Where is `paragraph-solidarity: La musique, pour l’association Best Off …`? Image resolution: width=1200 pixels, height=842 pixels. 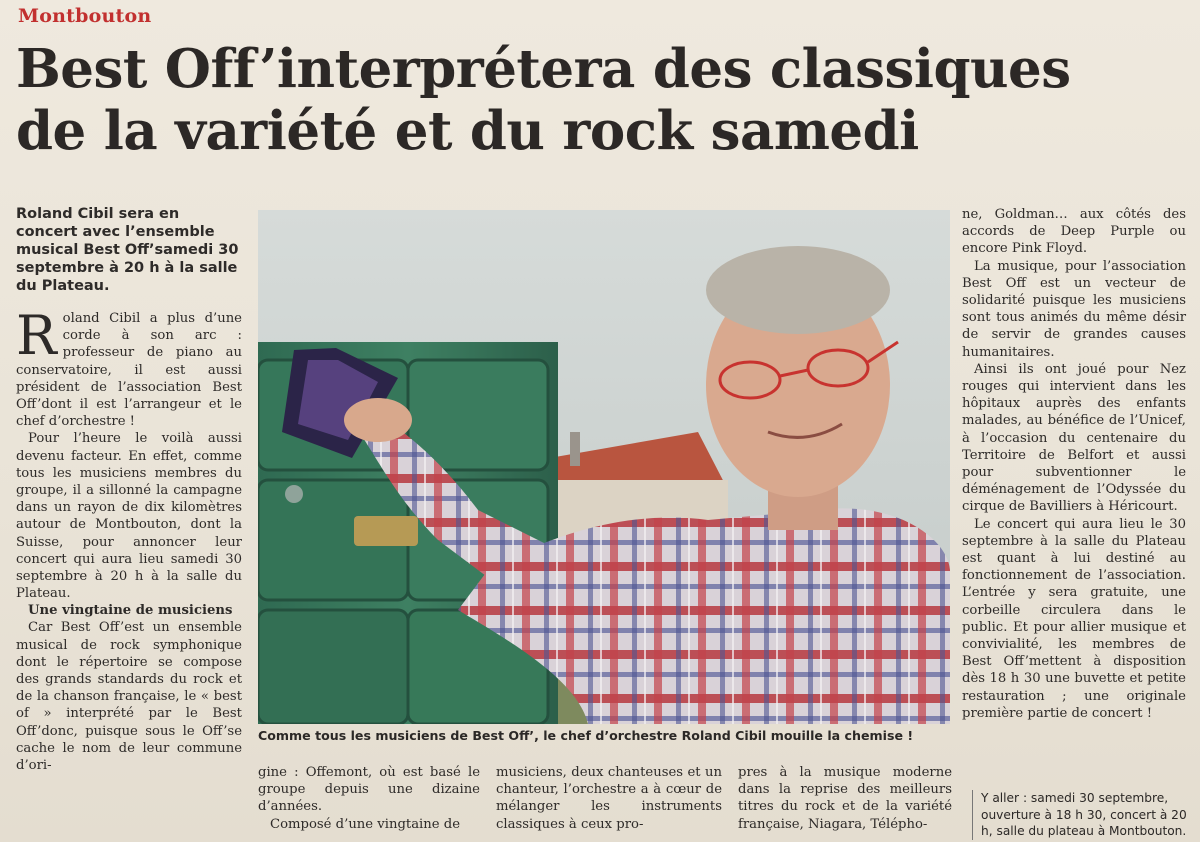
paragraph-solidarity: La musique, pour l’association Best Off … is located at coordinates (1074, 309).